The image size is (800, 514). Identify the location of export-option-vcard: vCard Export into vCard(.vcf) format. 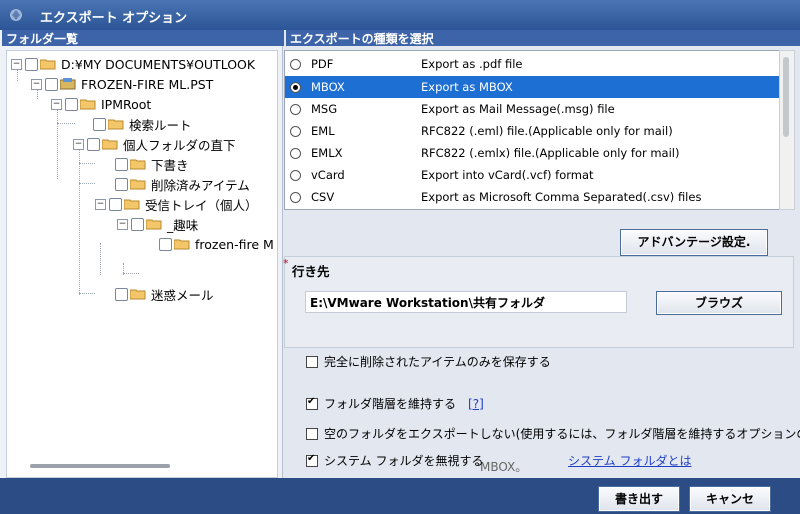
(532, 175).